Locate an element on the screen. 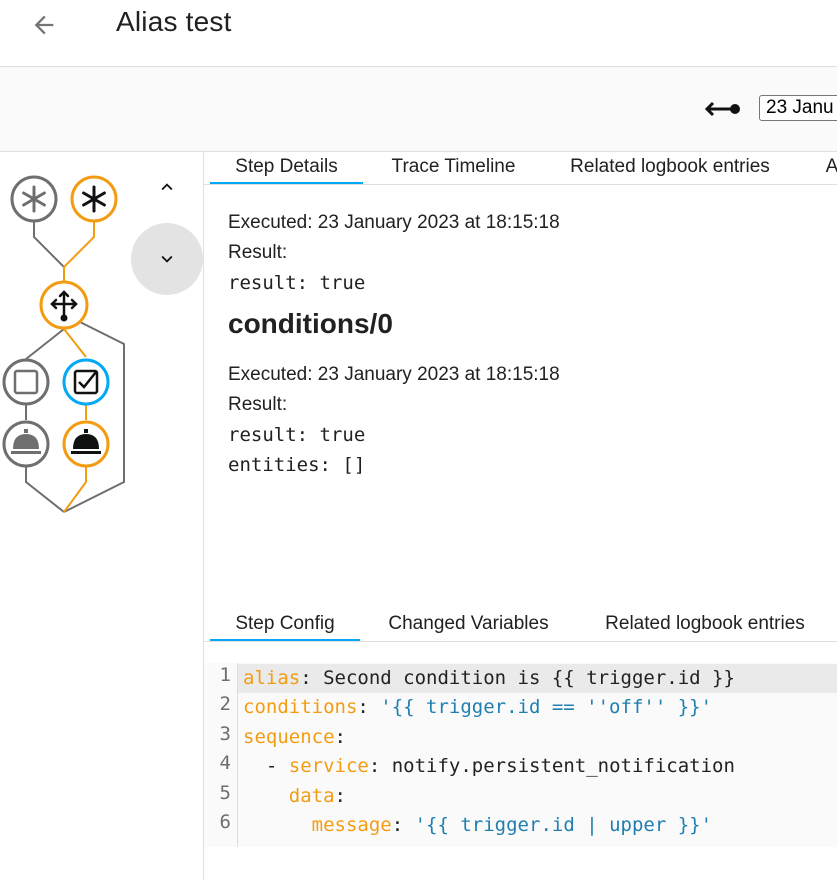  yaml-value: Second condition is {{ trigger.id }} is located at coordinates (529, 678).